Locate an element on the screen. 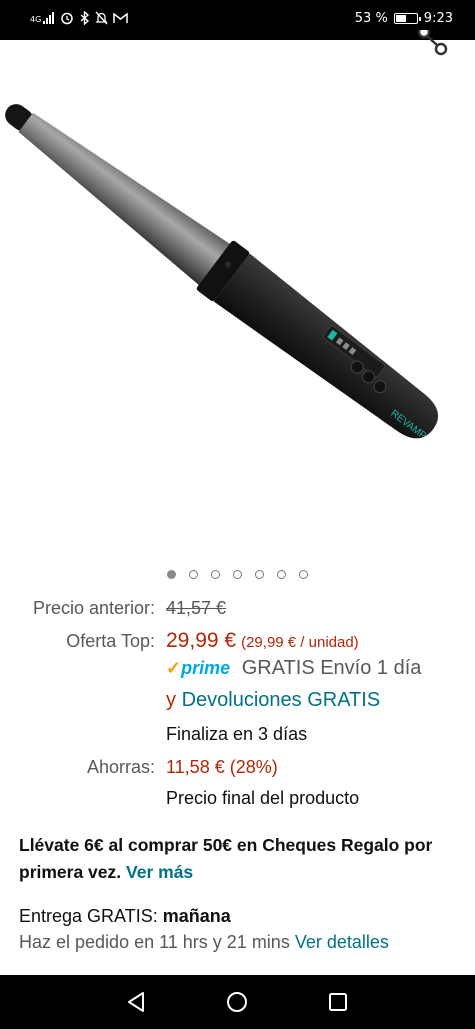 The width and height of the screenshot is (475, 1029). status-icons-left: 4G is located at coordinates (79, 18).